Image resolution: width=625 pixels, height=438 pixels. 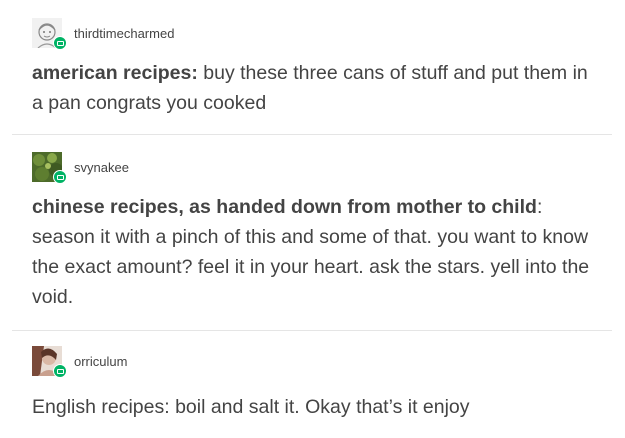 I want to click on post-header: thirdtimecharmed, so click(x=312, y=34).